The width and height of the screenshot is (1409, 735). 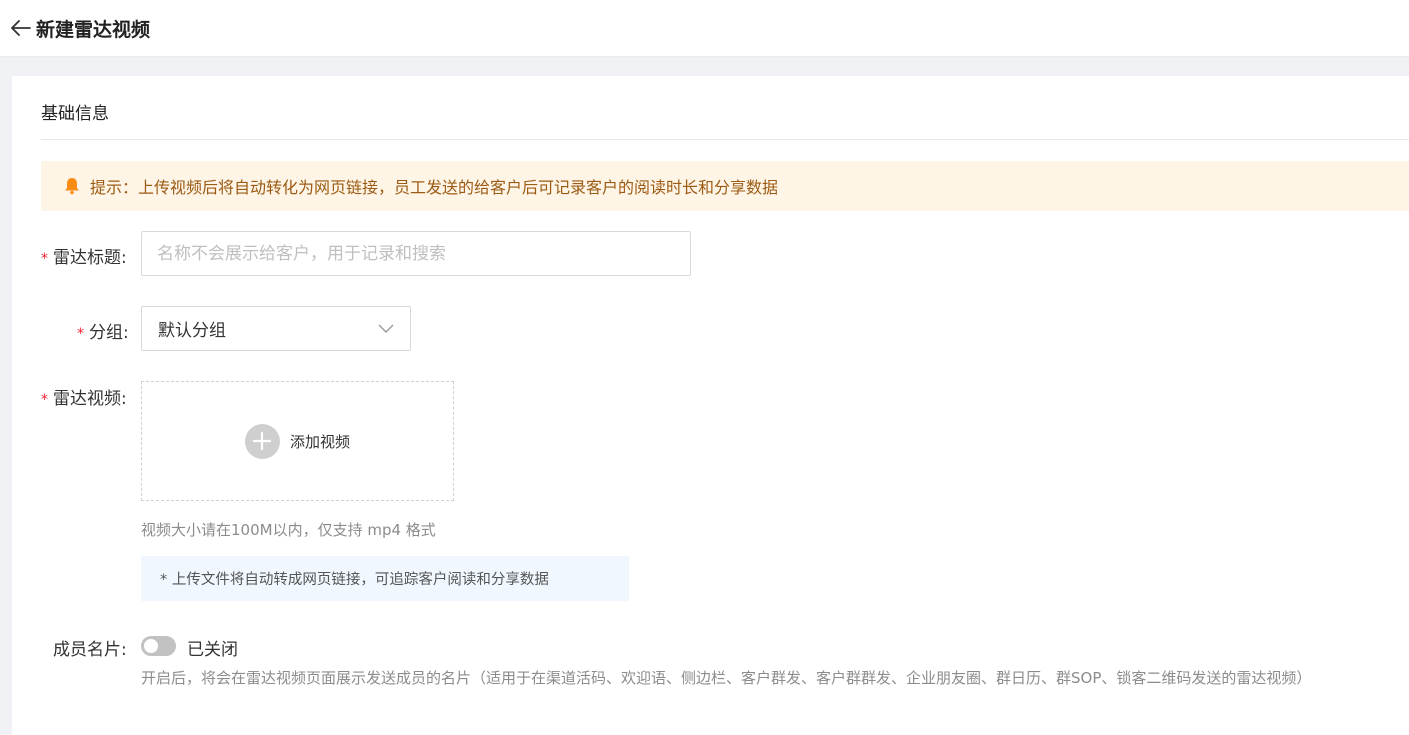 What do you see at coordinates (72, 186) in the screenshot?
I see `bell-icon` at bounding box center [72, 186].